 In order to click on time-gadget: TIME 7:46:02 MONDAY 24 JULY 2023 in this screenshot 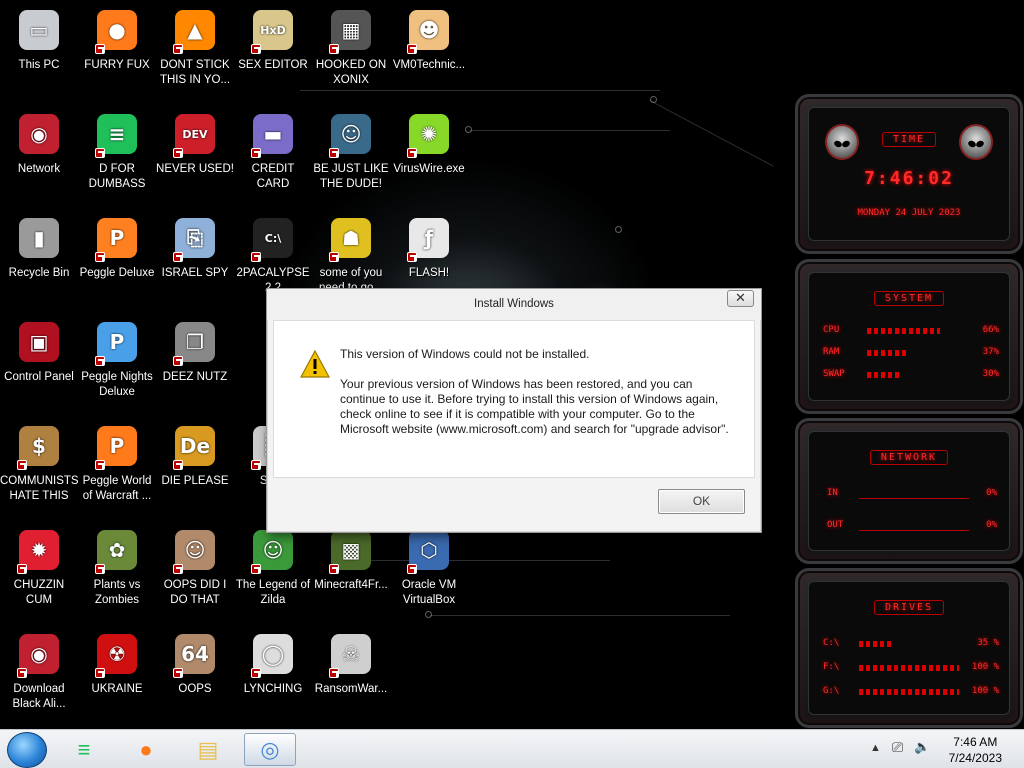, I will do `click(909, 174)`.